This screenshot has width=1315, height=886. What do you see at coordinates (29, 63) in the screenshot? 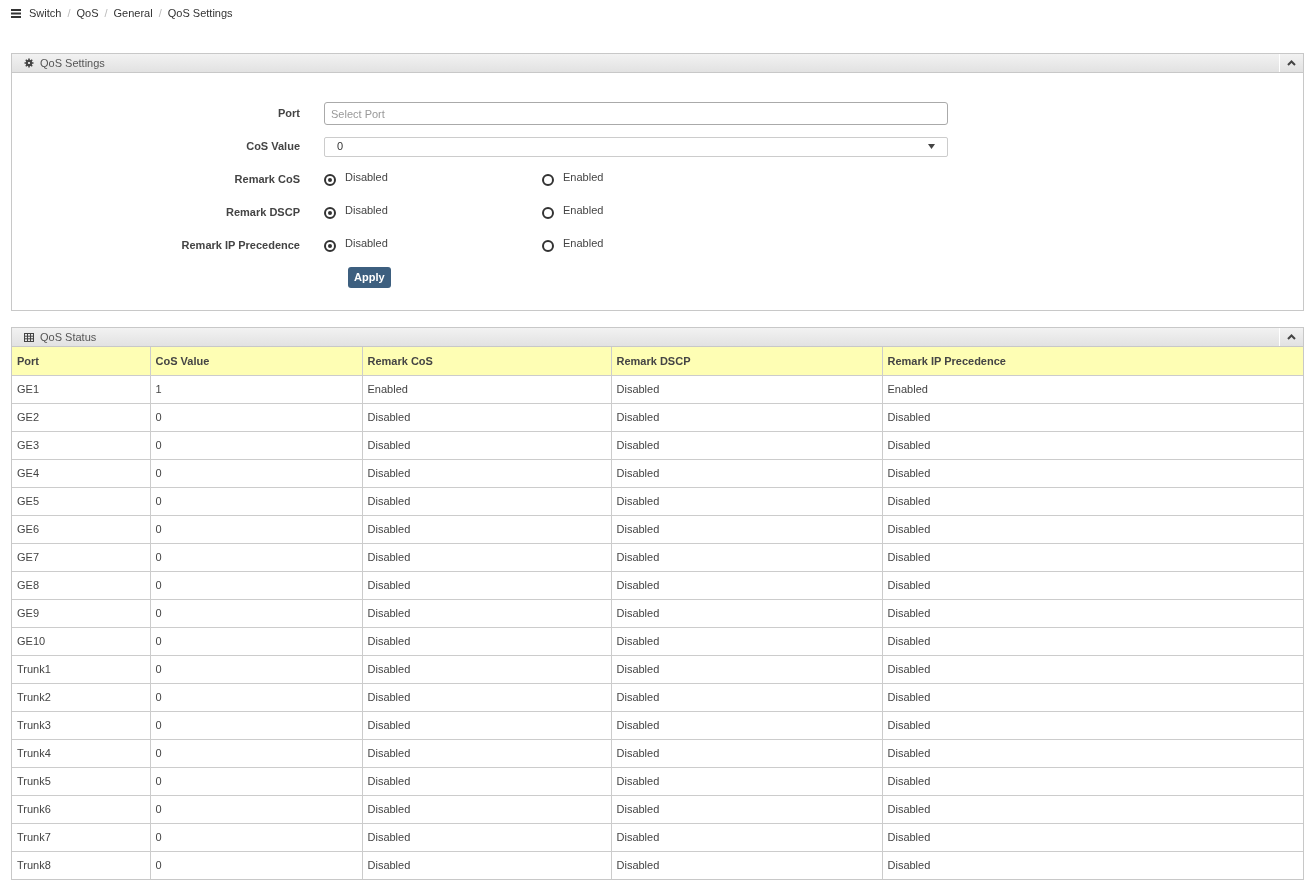
I see `gear-icon` at bounding box center [29, 63].